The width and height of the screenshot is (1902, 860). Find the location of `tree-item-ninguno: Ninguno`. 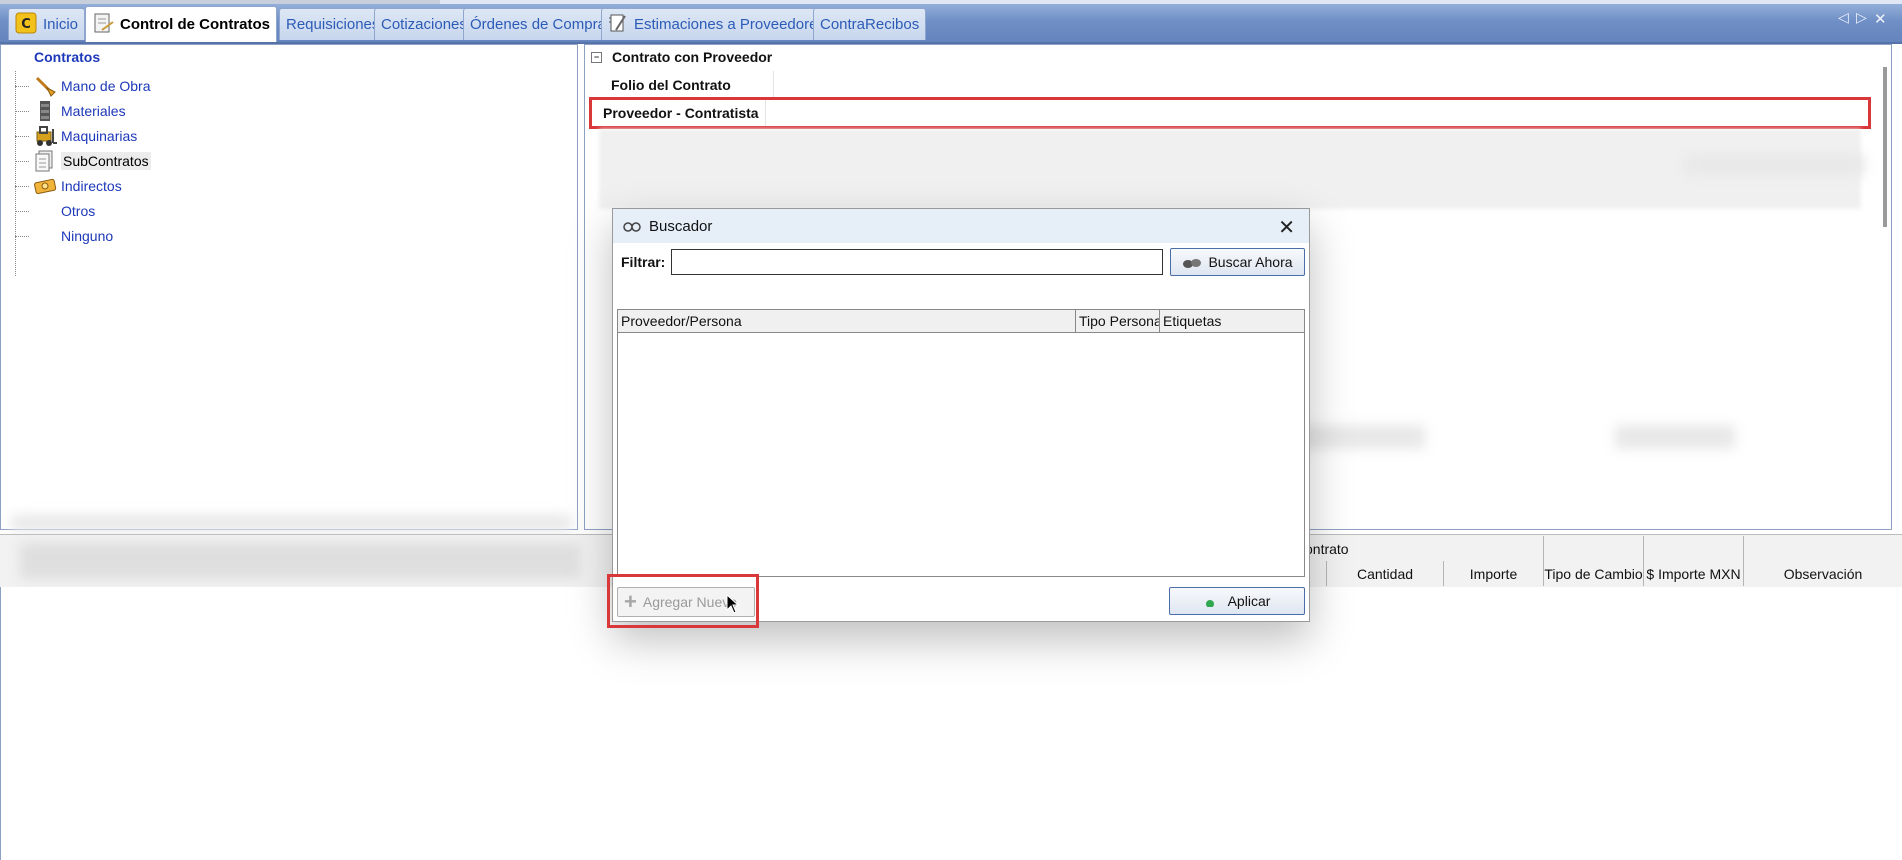

tree-item-ninguno: Ninguno is located at coordinates (64, 236).